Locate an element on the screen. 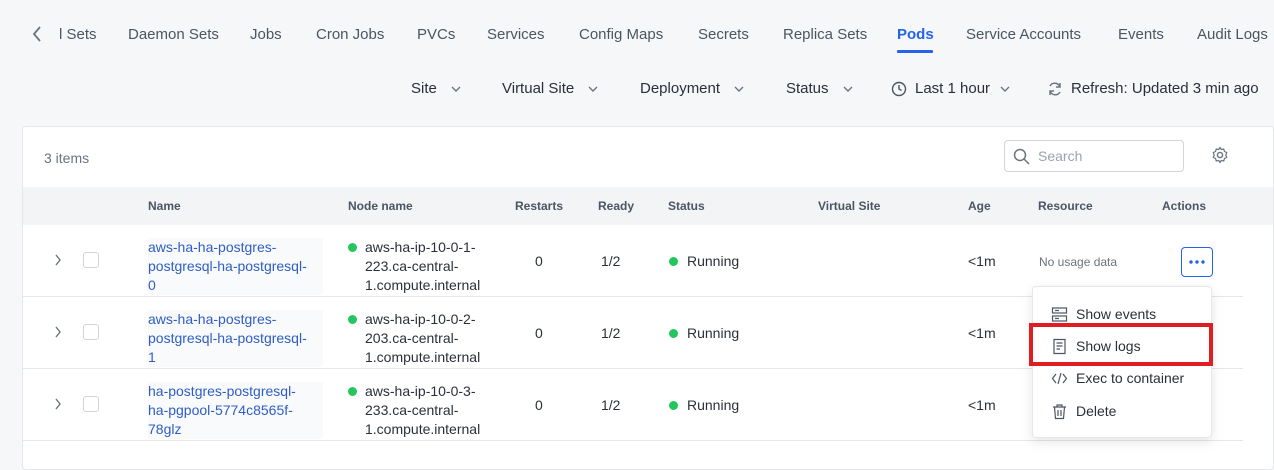 This screenshot has height=470, width=1274. more-horizontal-icon is located at coordinates (1197, 262).